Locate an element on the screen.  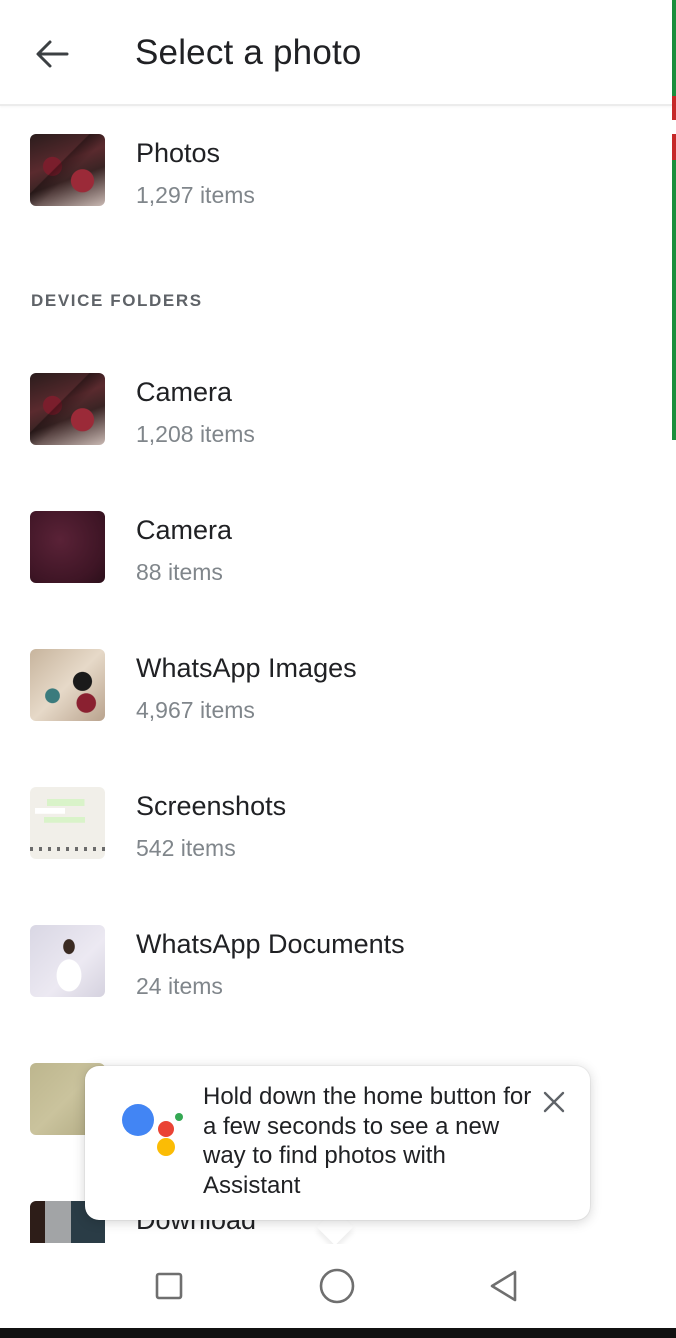
app-bar: Select a photo is located at coordinates (336, 53).